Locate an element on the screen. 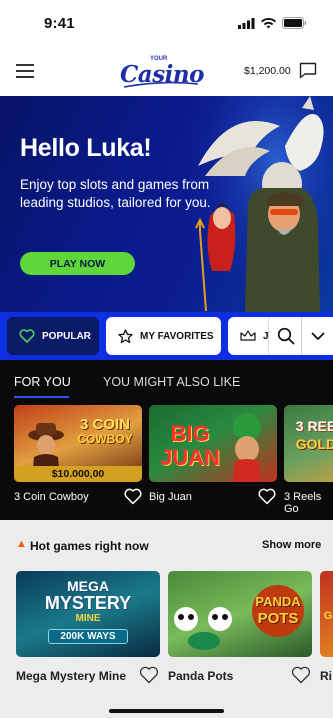 This screenshot has height=718, width=333. balance-amount: $1,200.00 is located at coordinates (267, 71).